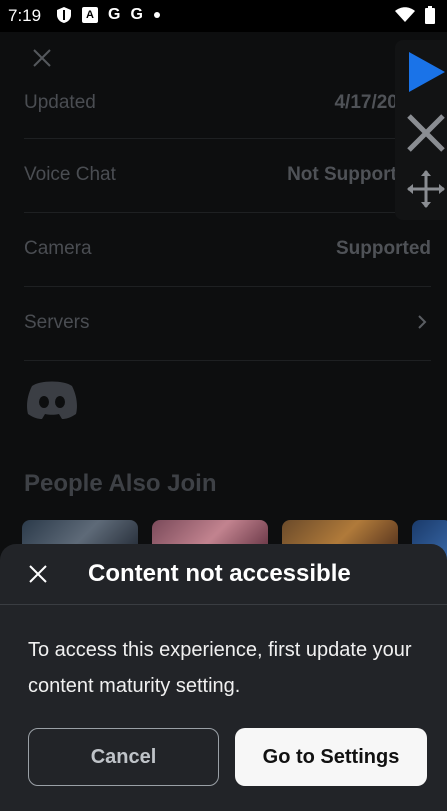 This screenshot has height=811, width=447. I want to click on status-system-icons, so click(415, 17).